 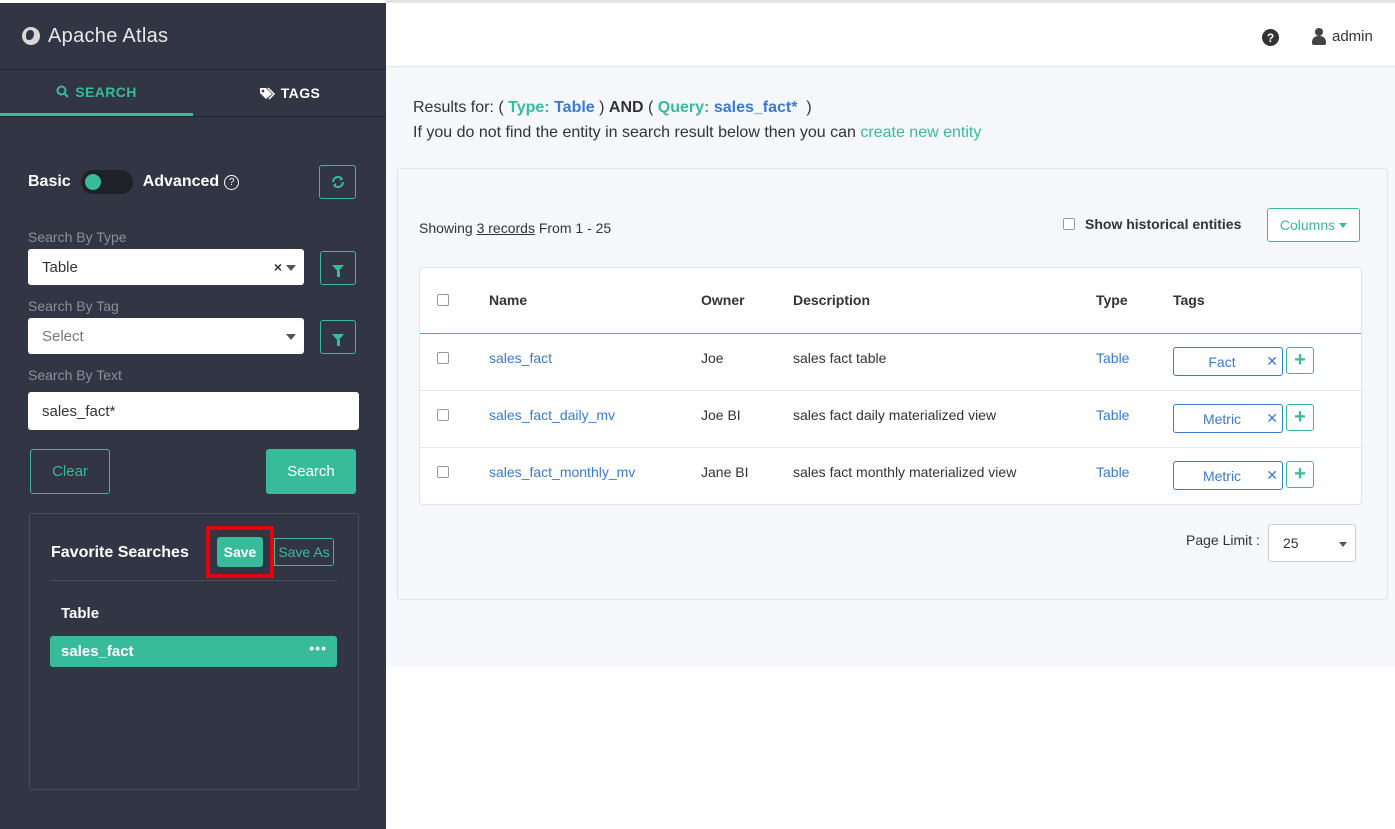 I want to click on refresh-icon, so click(x=337, y=182).